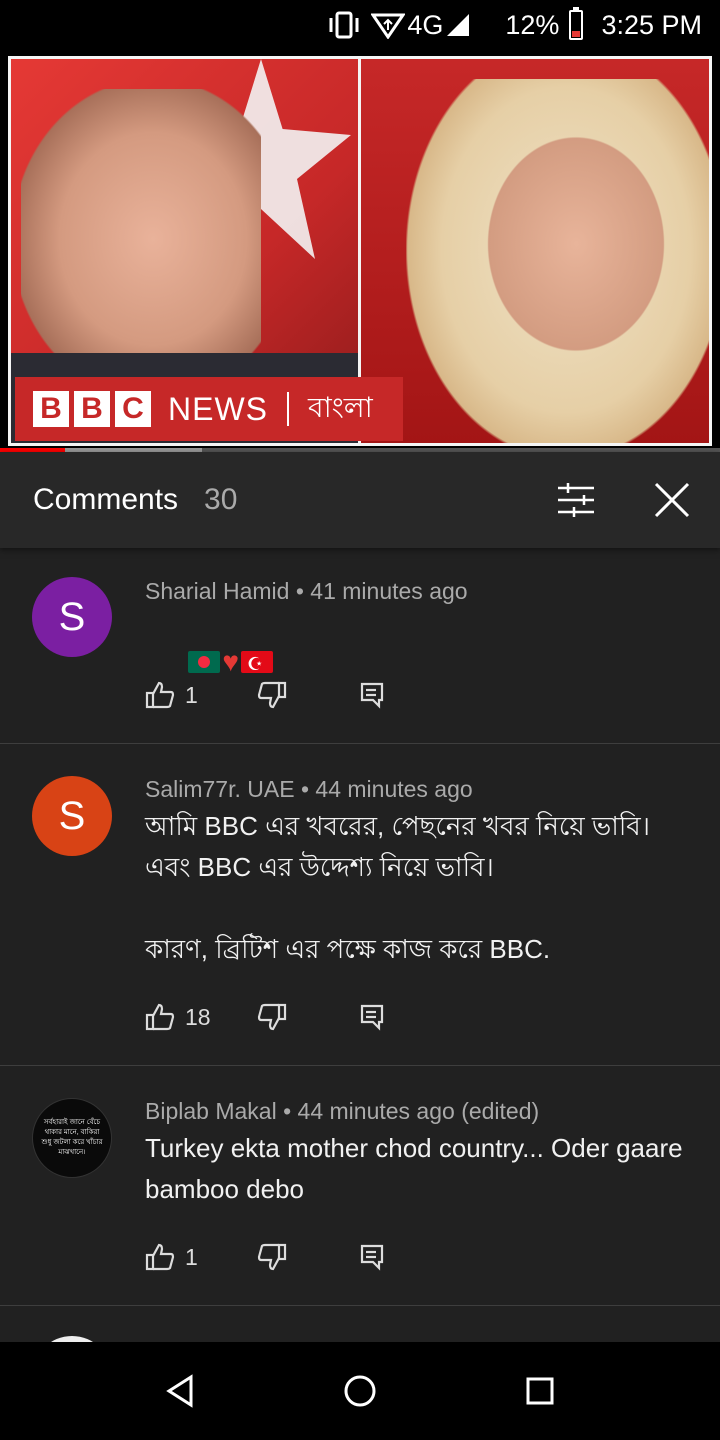 The height and width of the screenshot is (1440, 720). Describe the element at coordinates (288, 409) in the screenshot. I see `banner-separator` at that location.